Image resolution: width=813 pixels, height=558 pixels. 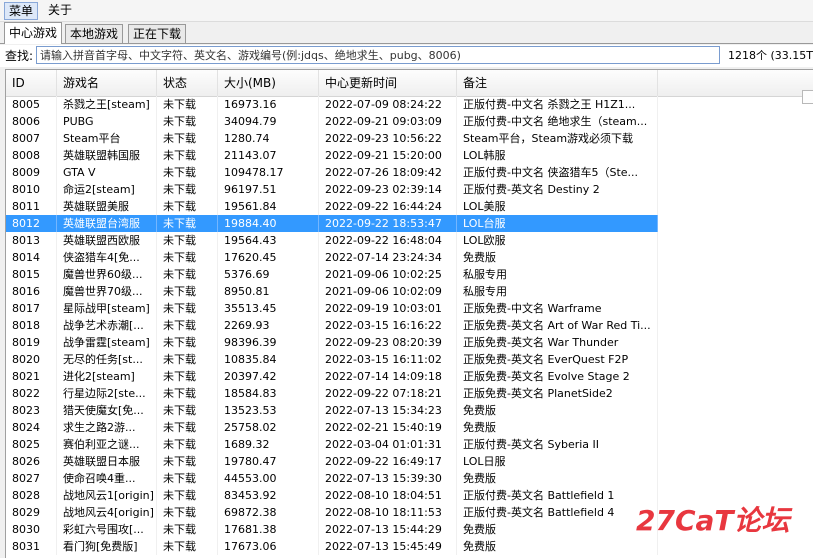 I want to click on cell-size: 25758.02, so click(x=268, y=427).